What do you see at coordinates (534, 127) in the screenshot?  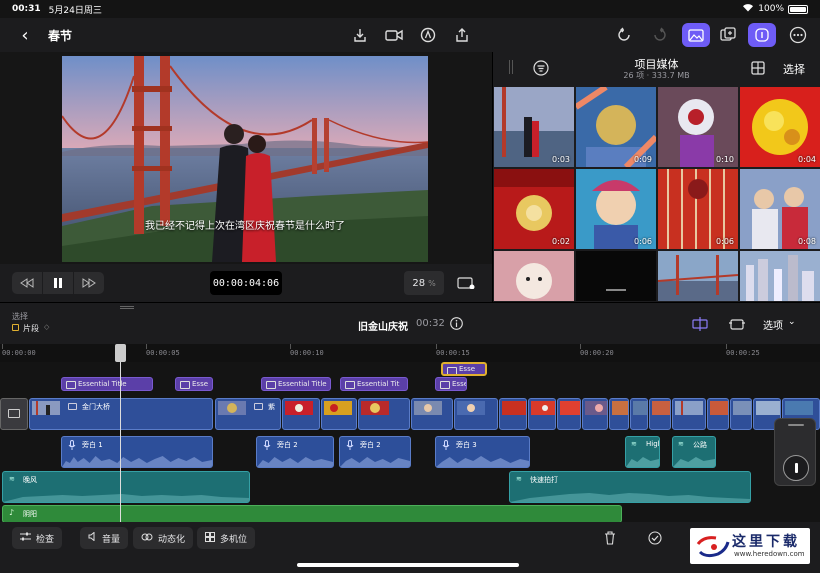 I see `media-thumb: 0:03` at bounding box center [534, 127].